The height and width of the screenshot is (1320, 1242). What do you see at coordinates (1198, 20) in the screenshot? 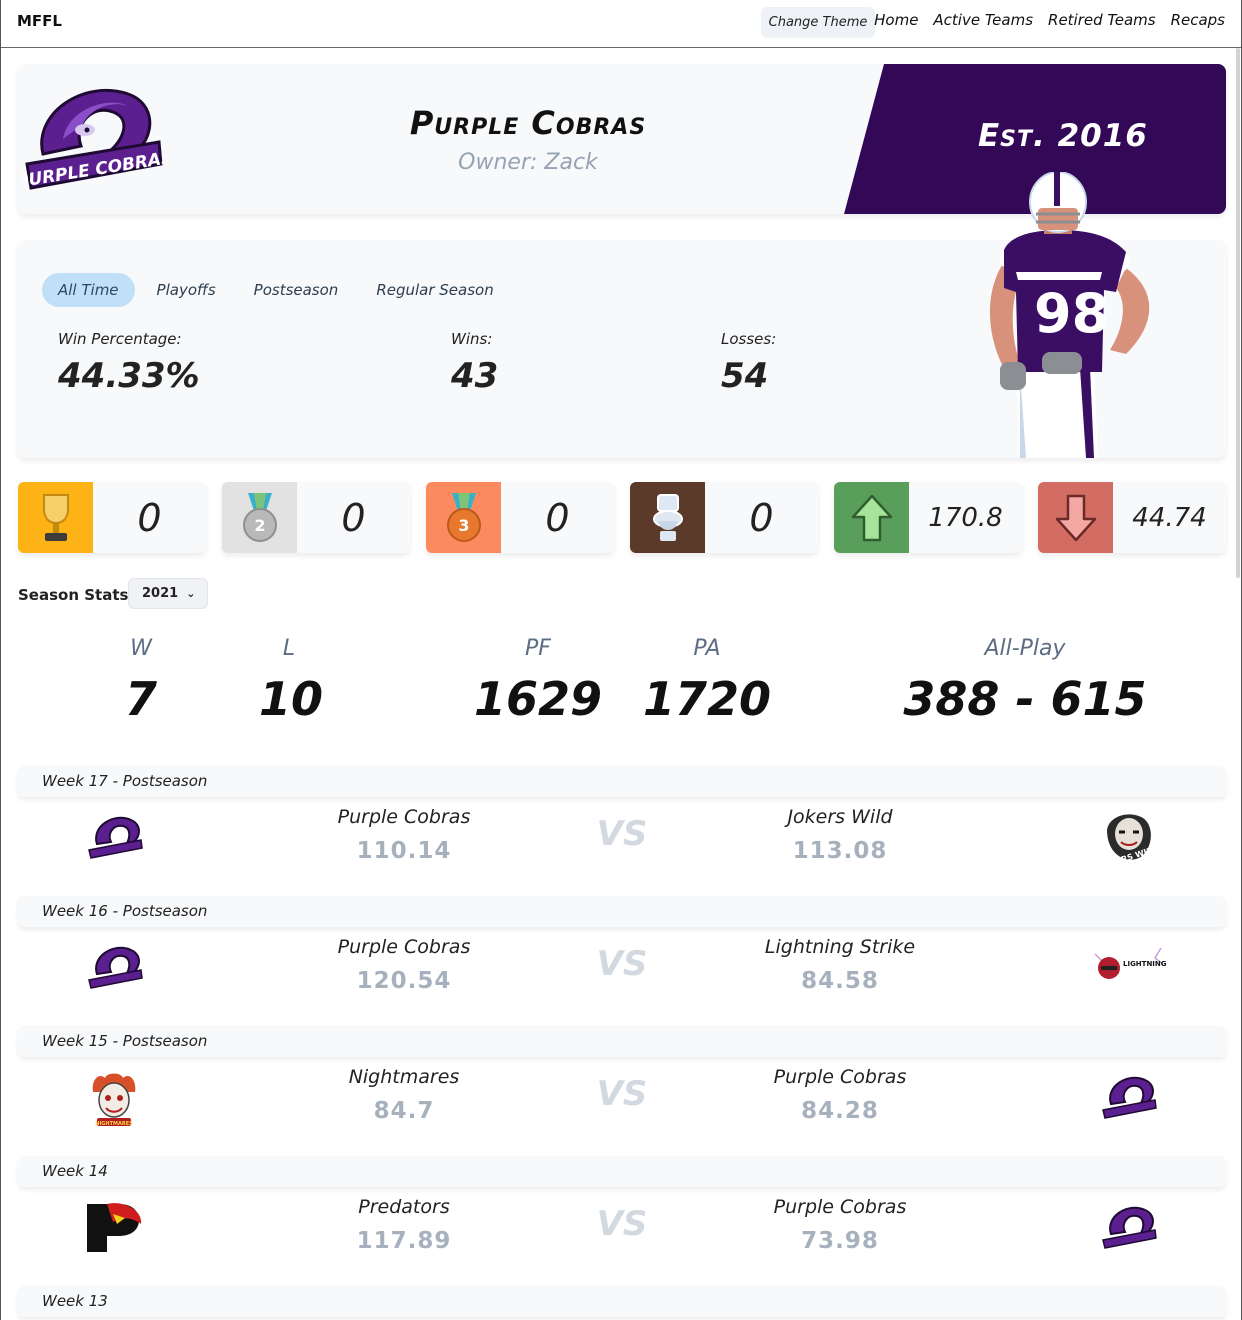
I see `nav-link-recaps: Recaps` at bounding box center [1198, 20].